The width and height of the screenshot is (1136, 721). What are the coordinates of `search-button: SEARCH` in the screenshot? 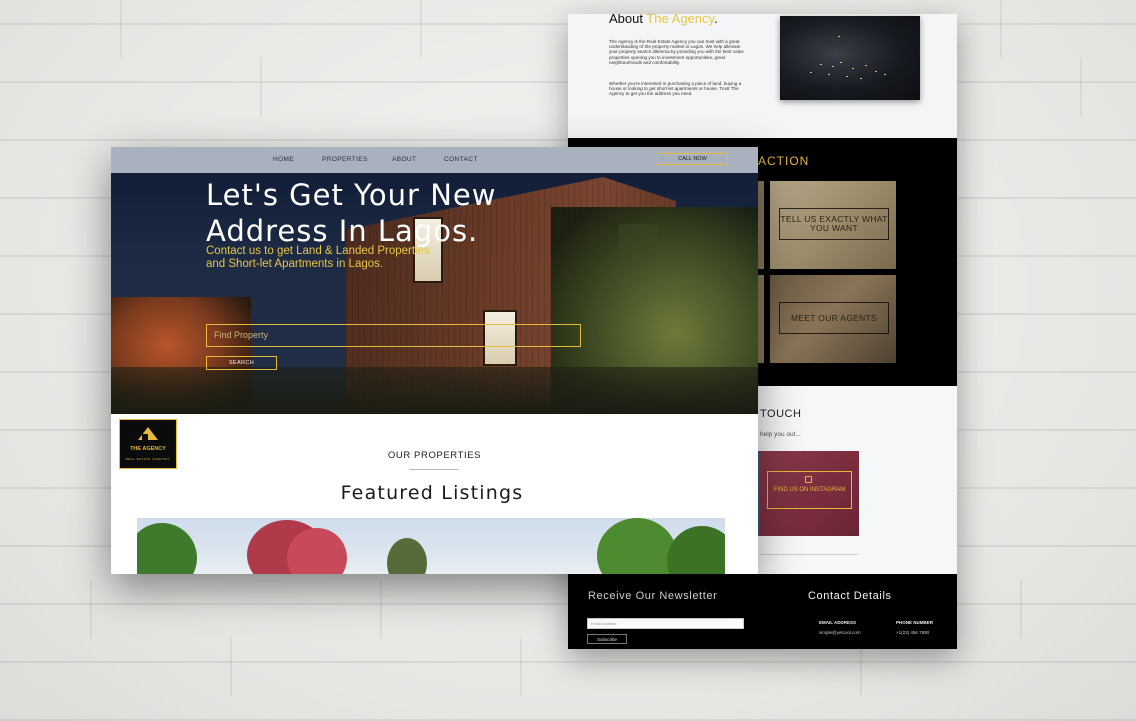 It's located at (241, 363).